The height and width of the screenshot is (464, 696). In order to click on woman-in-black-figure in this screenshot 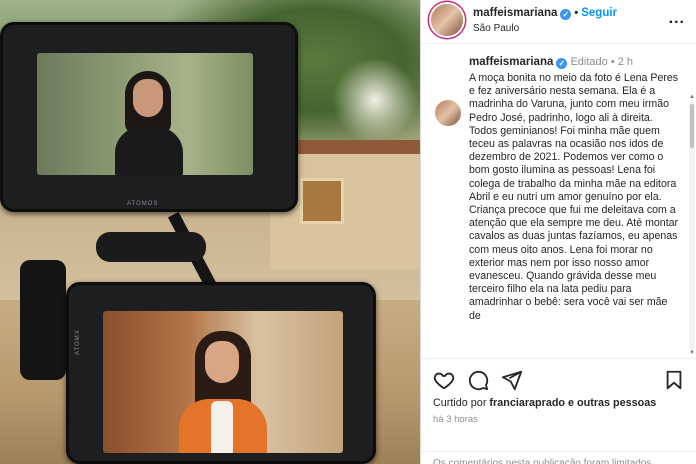, I will do `click(149, 121)`.